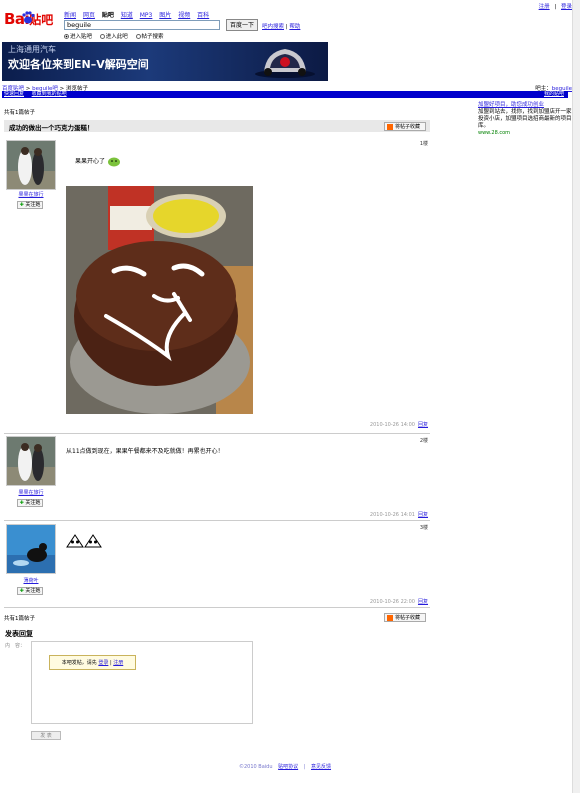  What do you see at coordinates (142, 25) in the screenshot?
I see `search-input: beguile` at bounding box center [142, 25].